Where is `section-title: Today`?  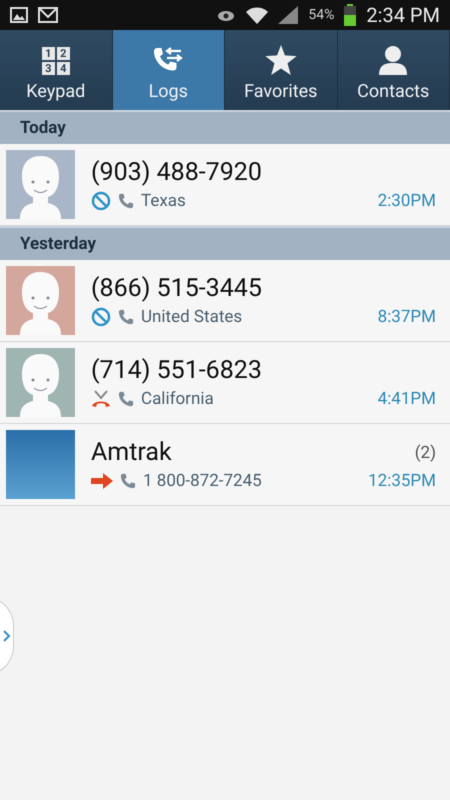 section-title: Today is located at coordinates (43, 128).